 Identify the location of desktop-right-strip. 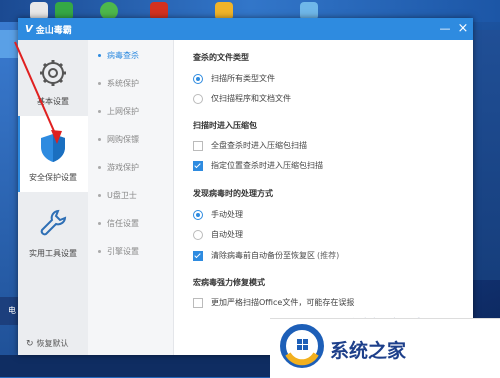
(485, 155).